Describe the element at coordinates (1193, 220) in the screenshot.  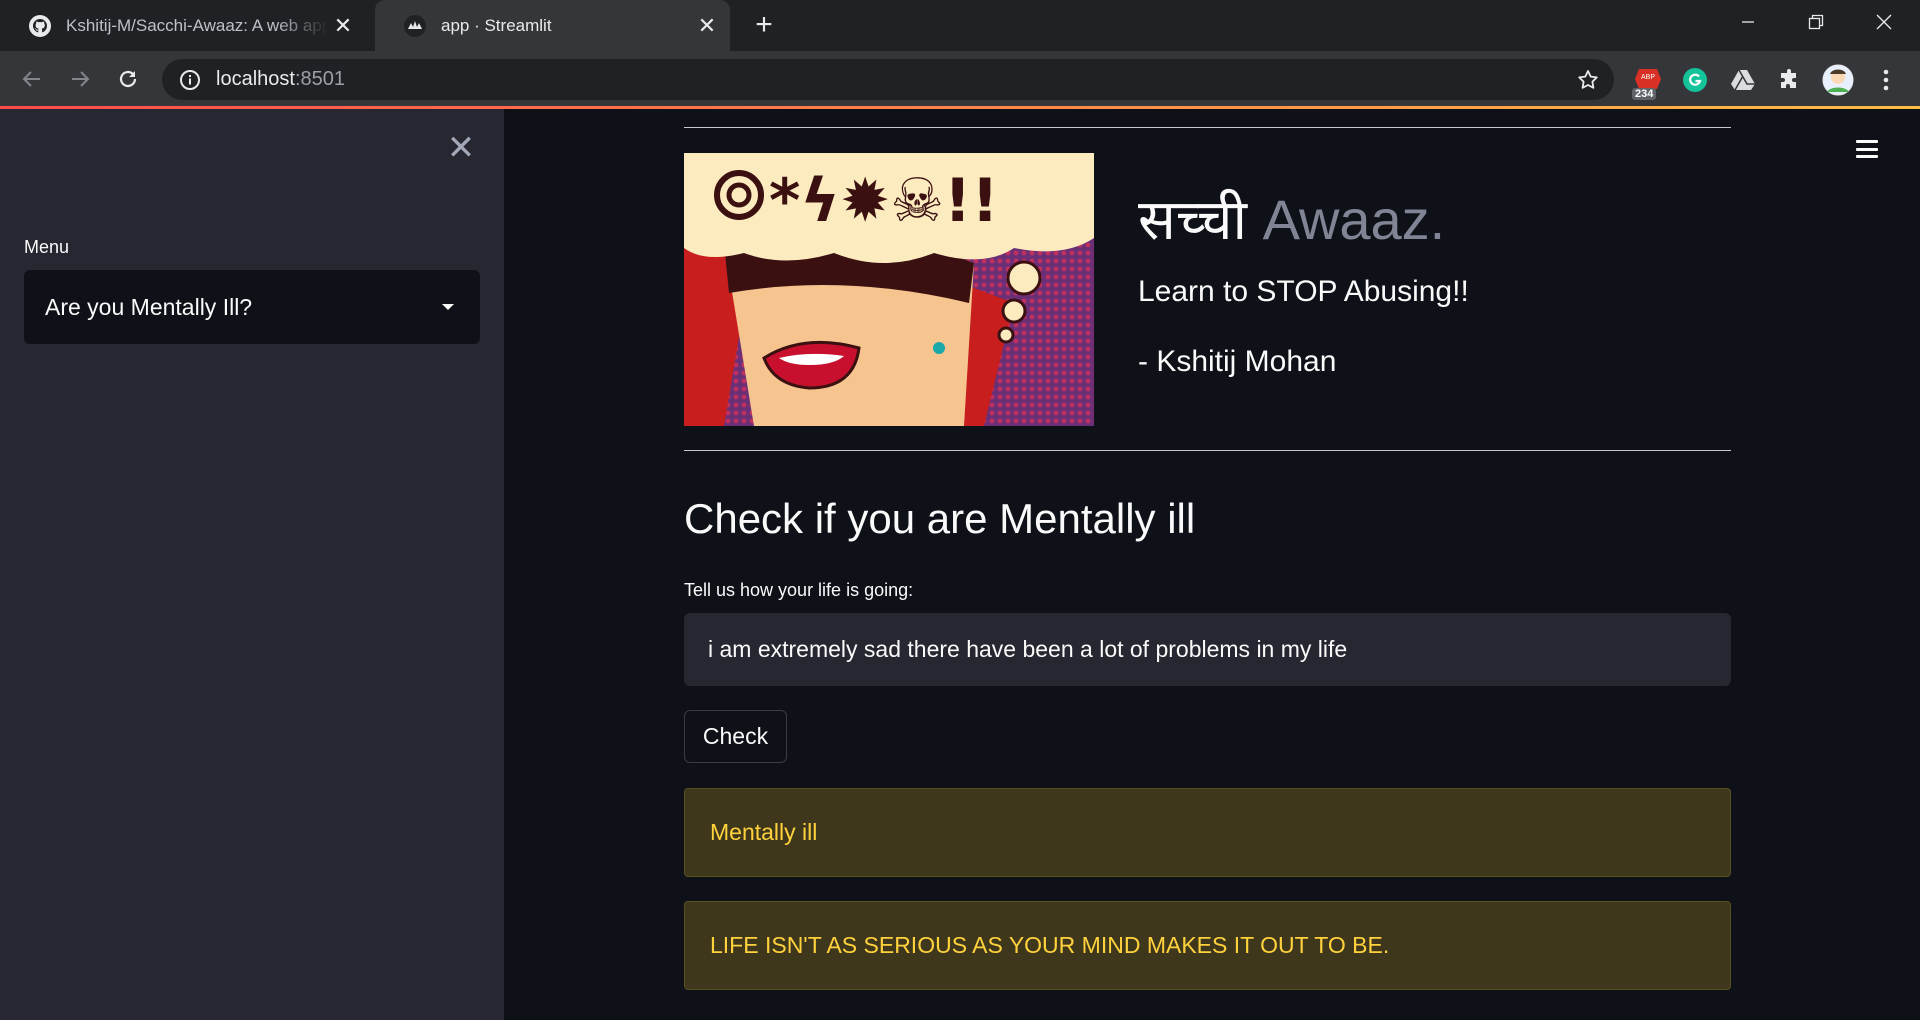
I see `title-hindi: सच्ची` at that location.